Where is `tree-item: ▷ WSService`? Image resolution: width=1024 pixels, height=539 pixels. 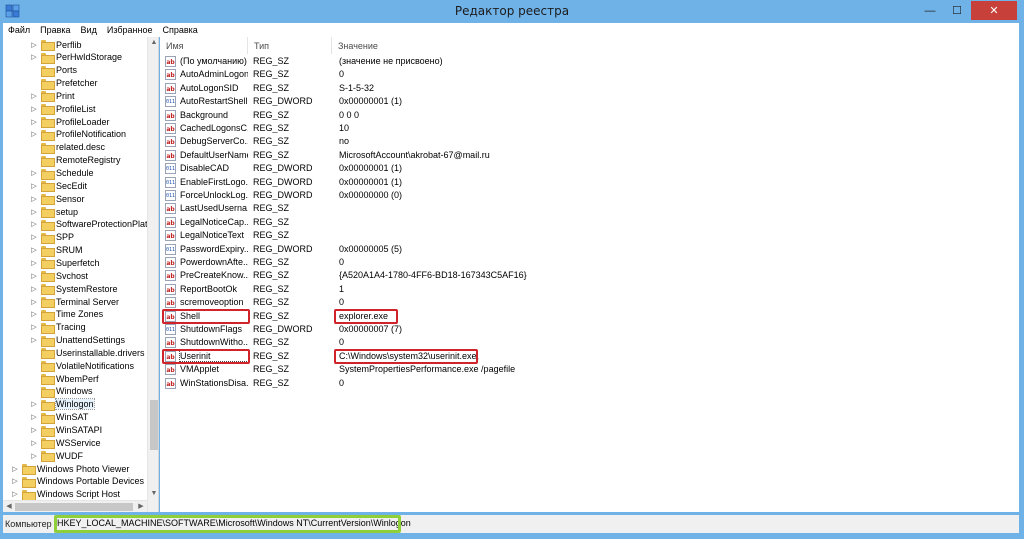 tree-item: ▷ WSService is located at coordinates (65, 443).